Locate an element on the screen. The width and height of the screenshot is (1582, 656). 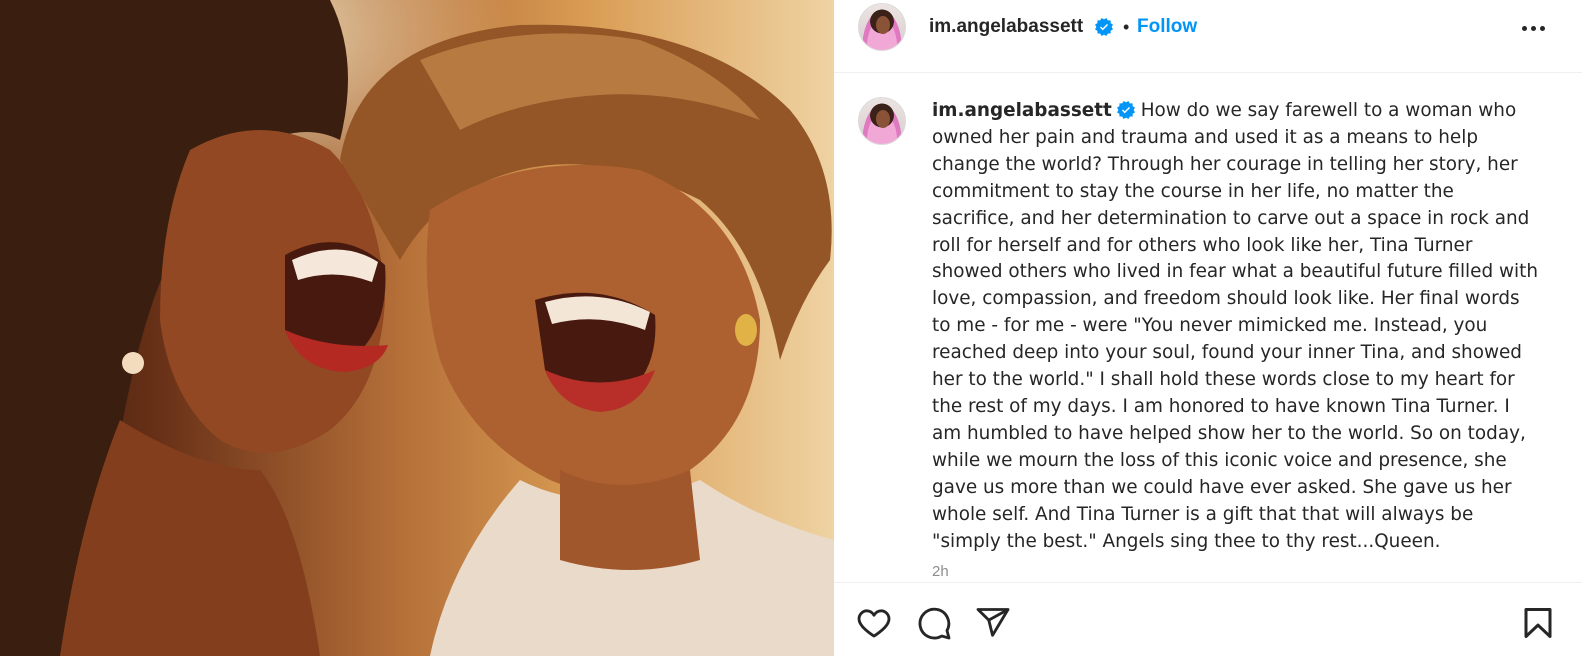
profile-avatar is located at coordinates (882, 27).